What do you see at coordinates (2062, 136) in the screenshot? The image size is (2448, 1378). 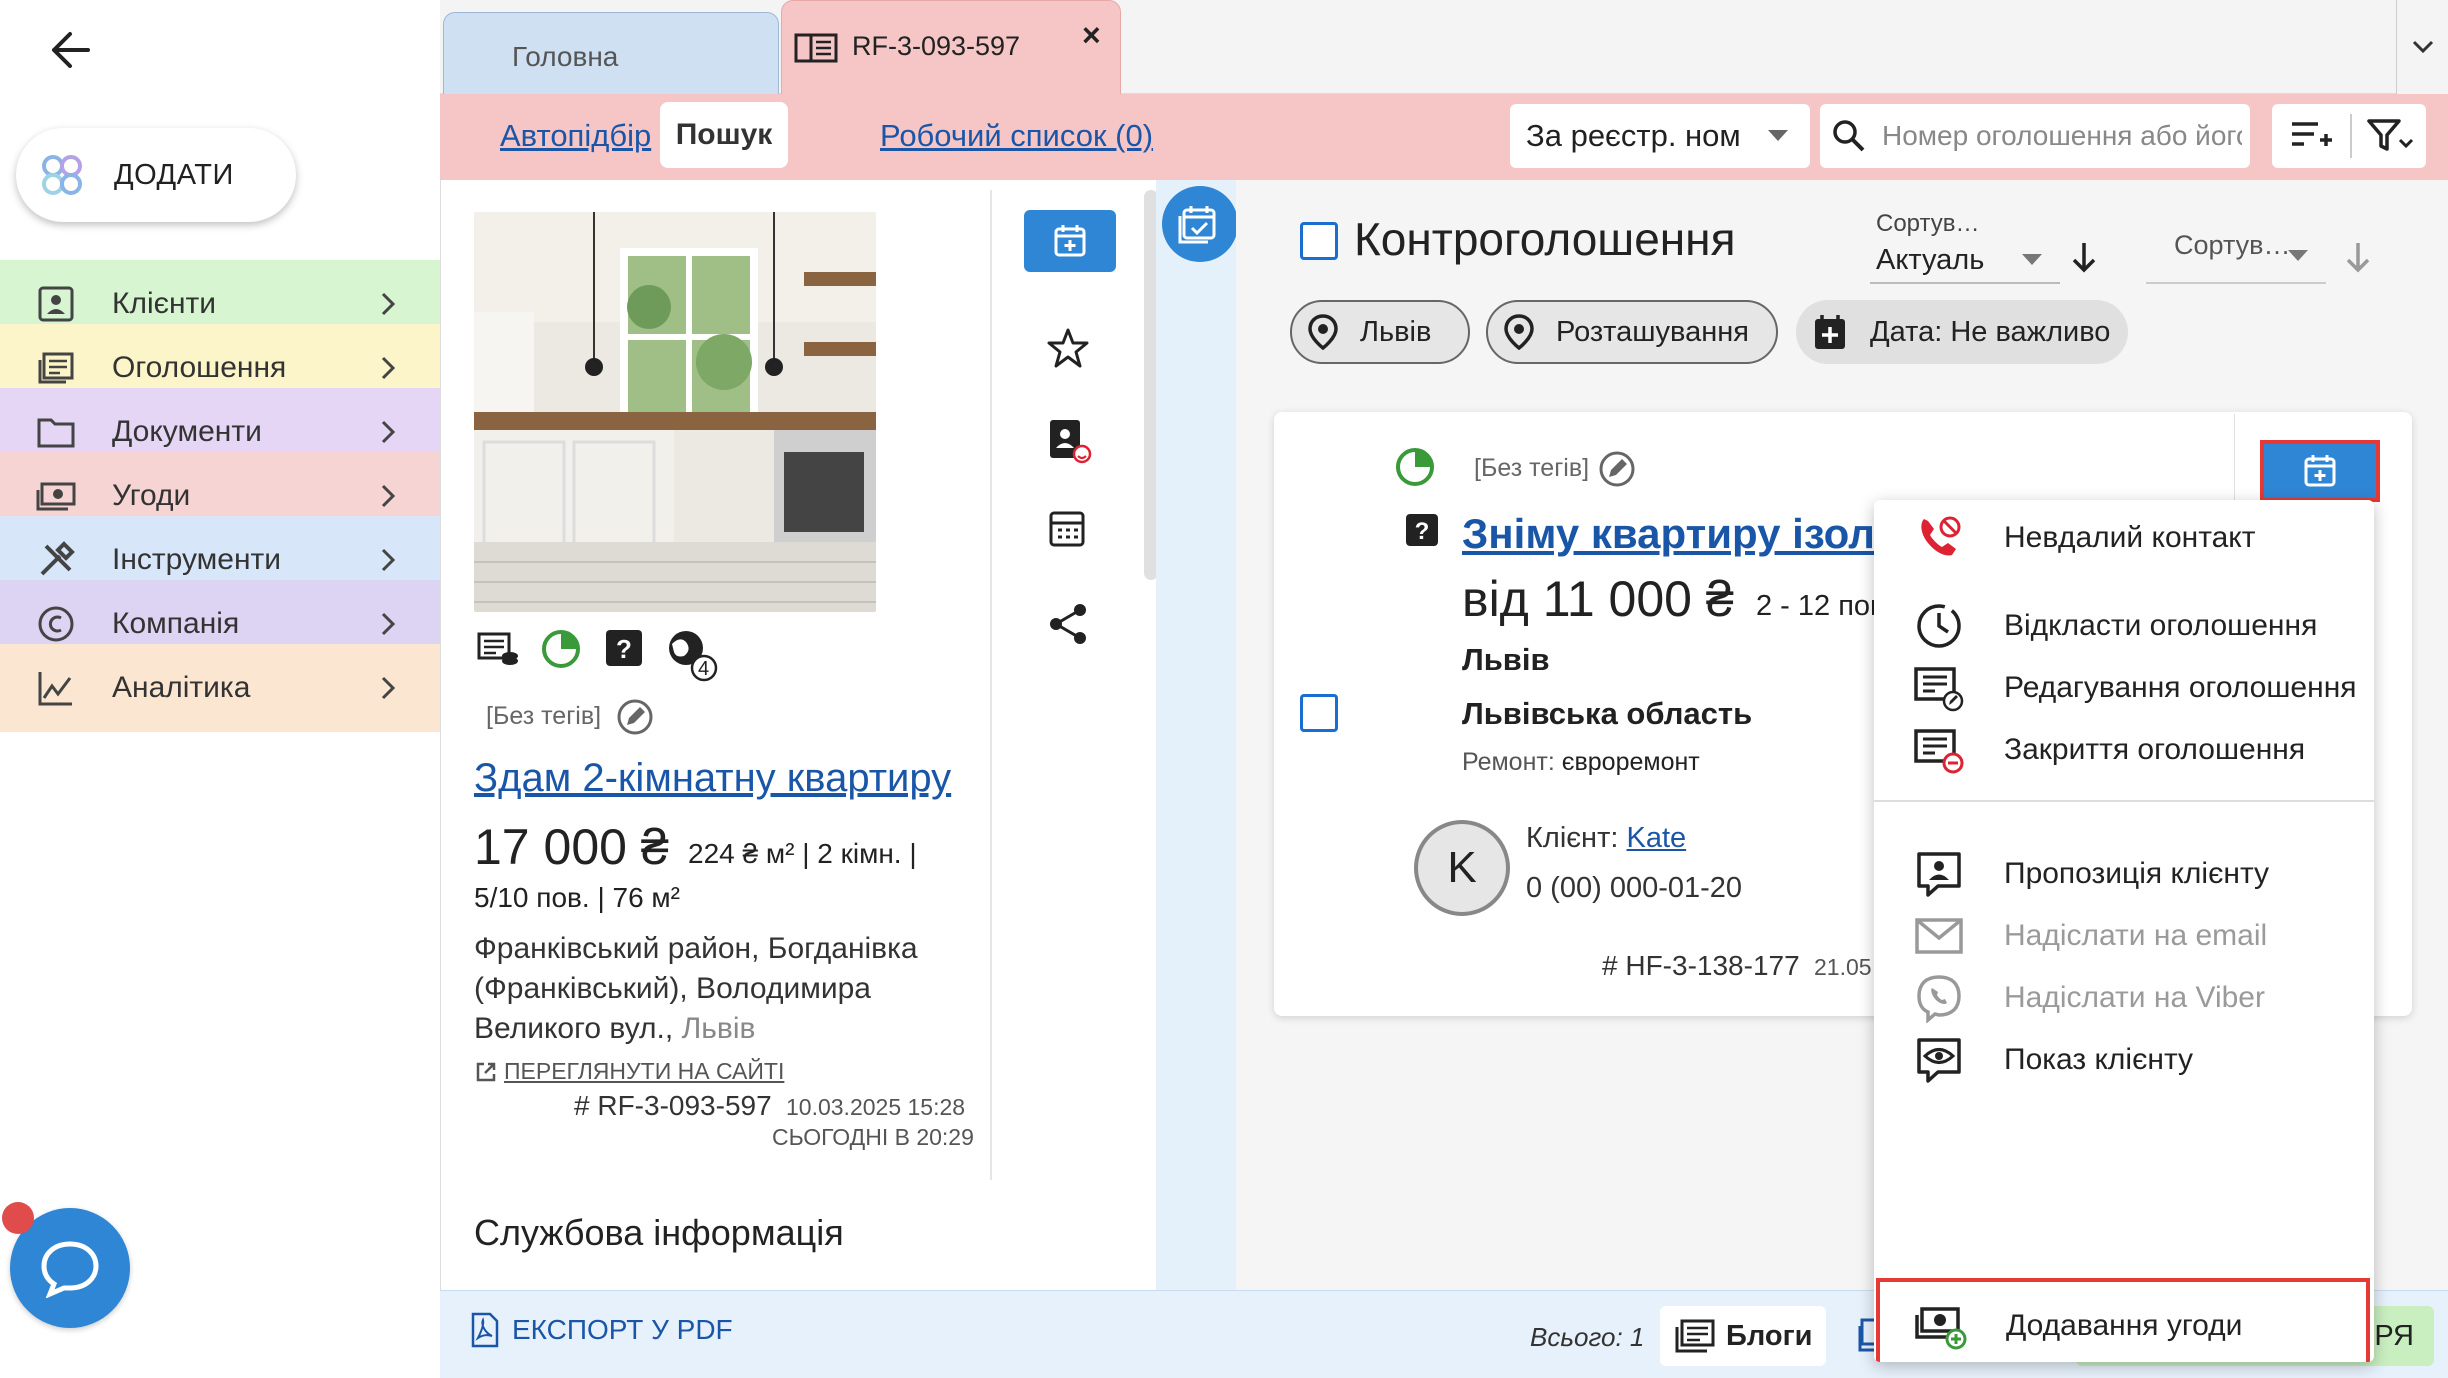 I see `search-input` at bounding box center [2062, 136].